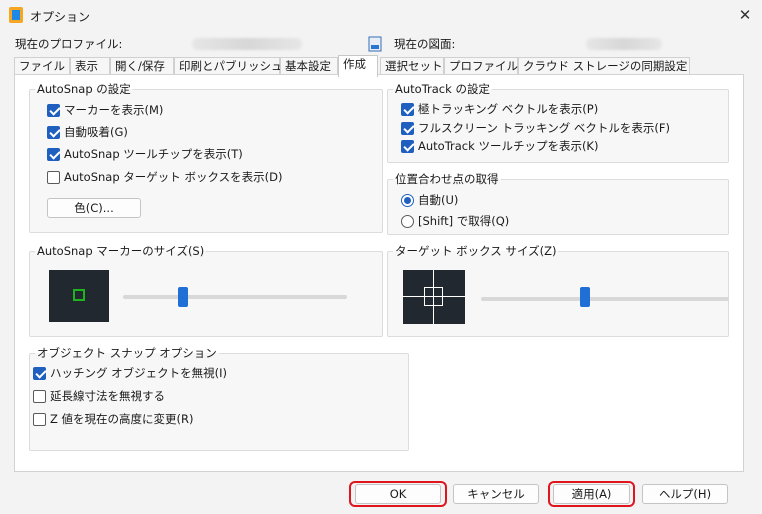 The height and width of the screenshot is (514, 762). I want to click on acquire-automatic-radio: 自動(U), so click(429, 200).